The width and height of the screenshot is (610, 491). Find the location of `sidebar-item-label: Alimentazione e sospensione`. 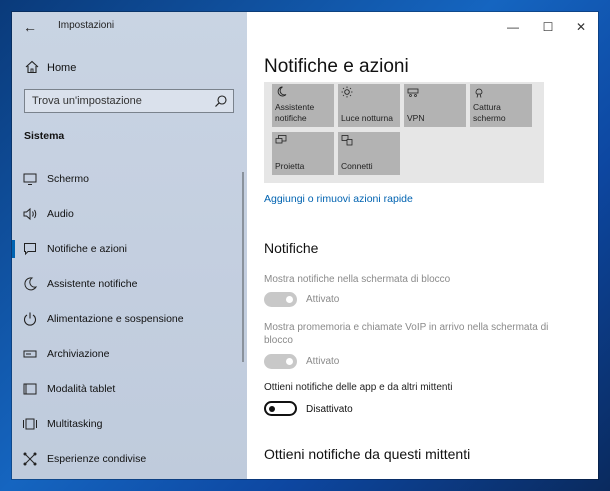

sidebar-item-label: Alimentazione e sospensione is located at coordinates (115, 319).